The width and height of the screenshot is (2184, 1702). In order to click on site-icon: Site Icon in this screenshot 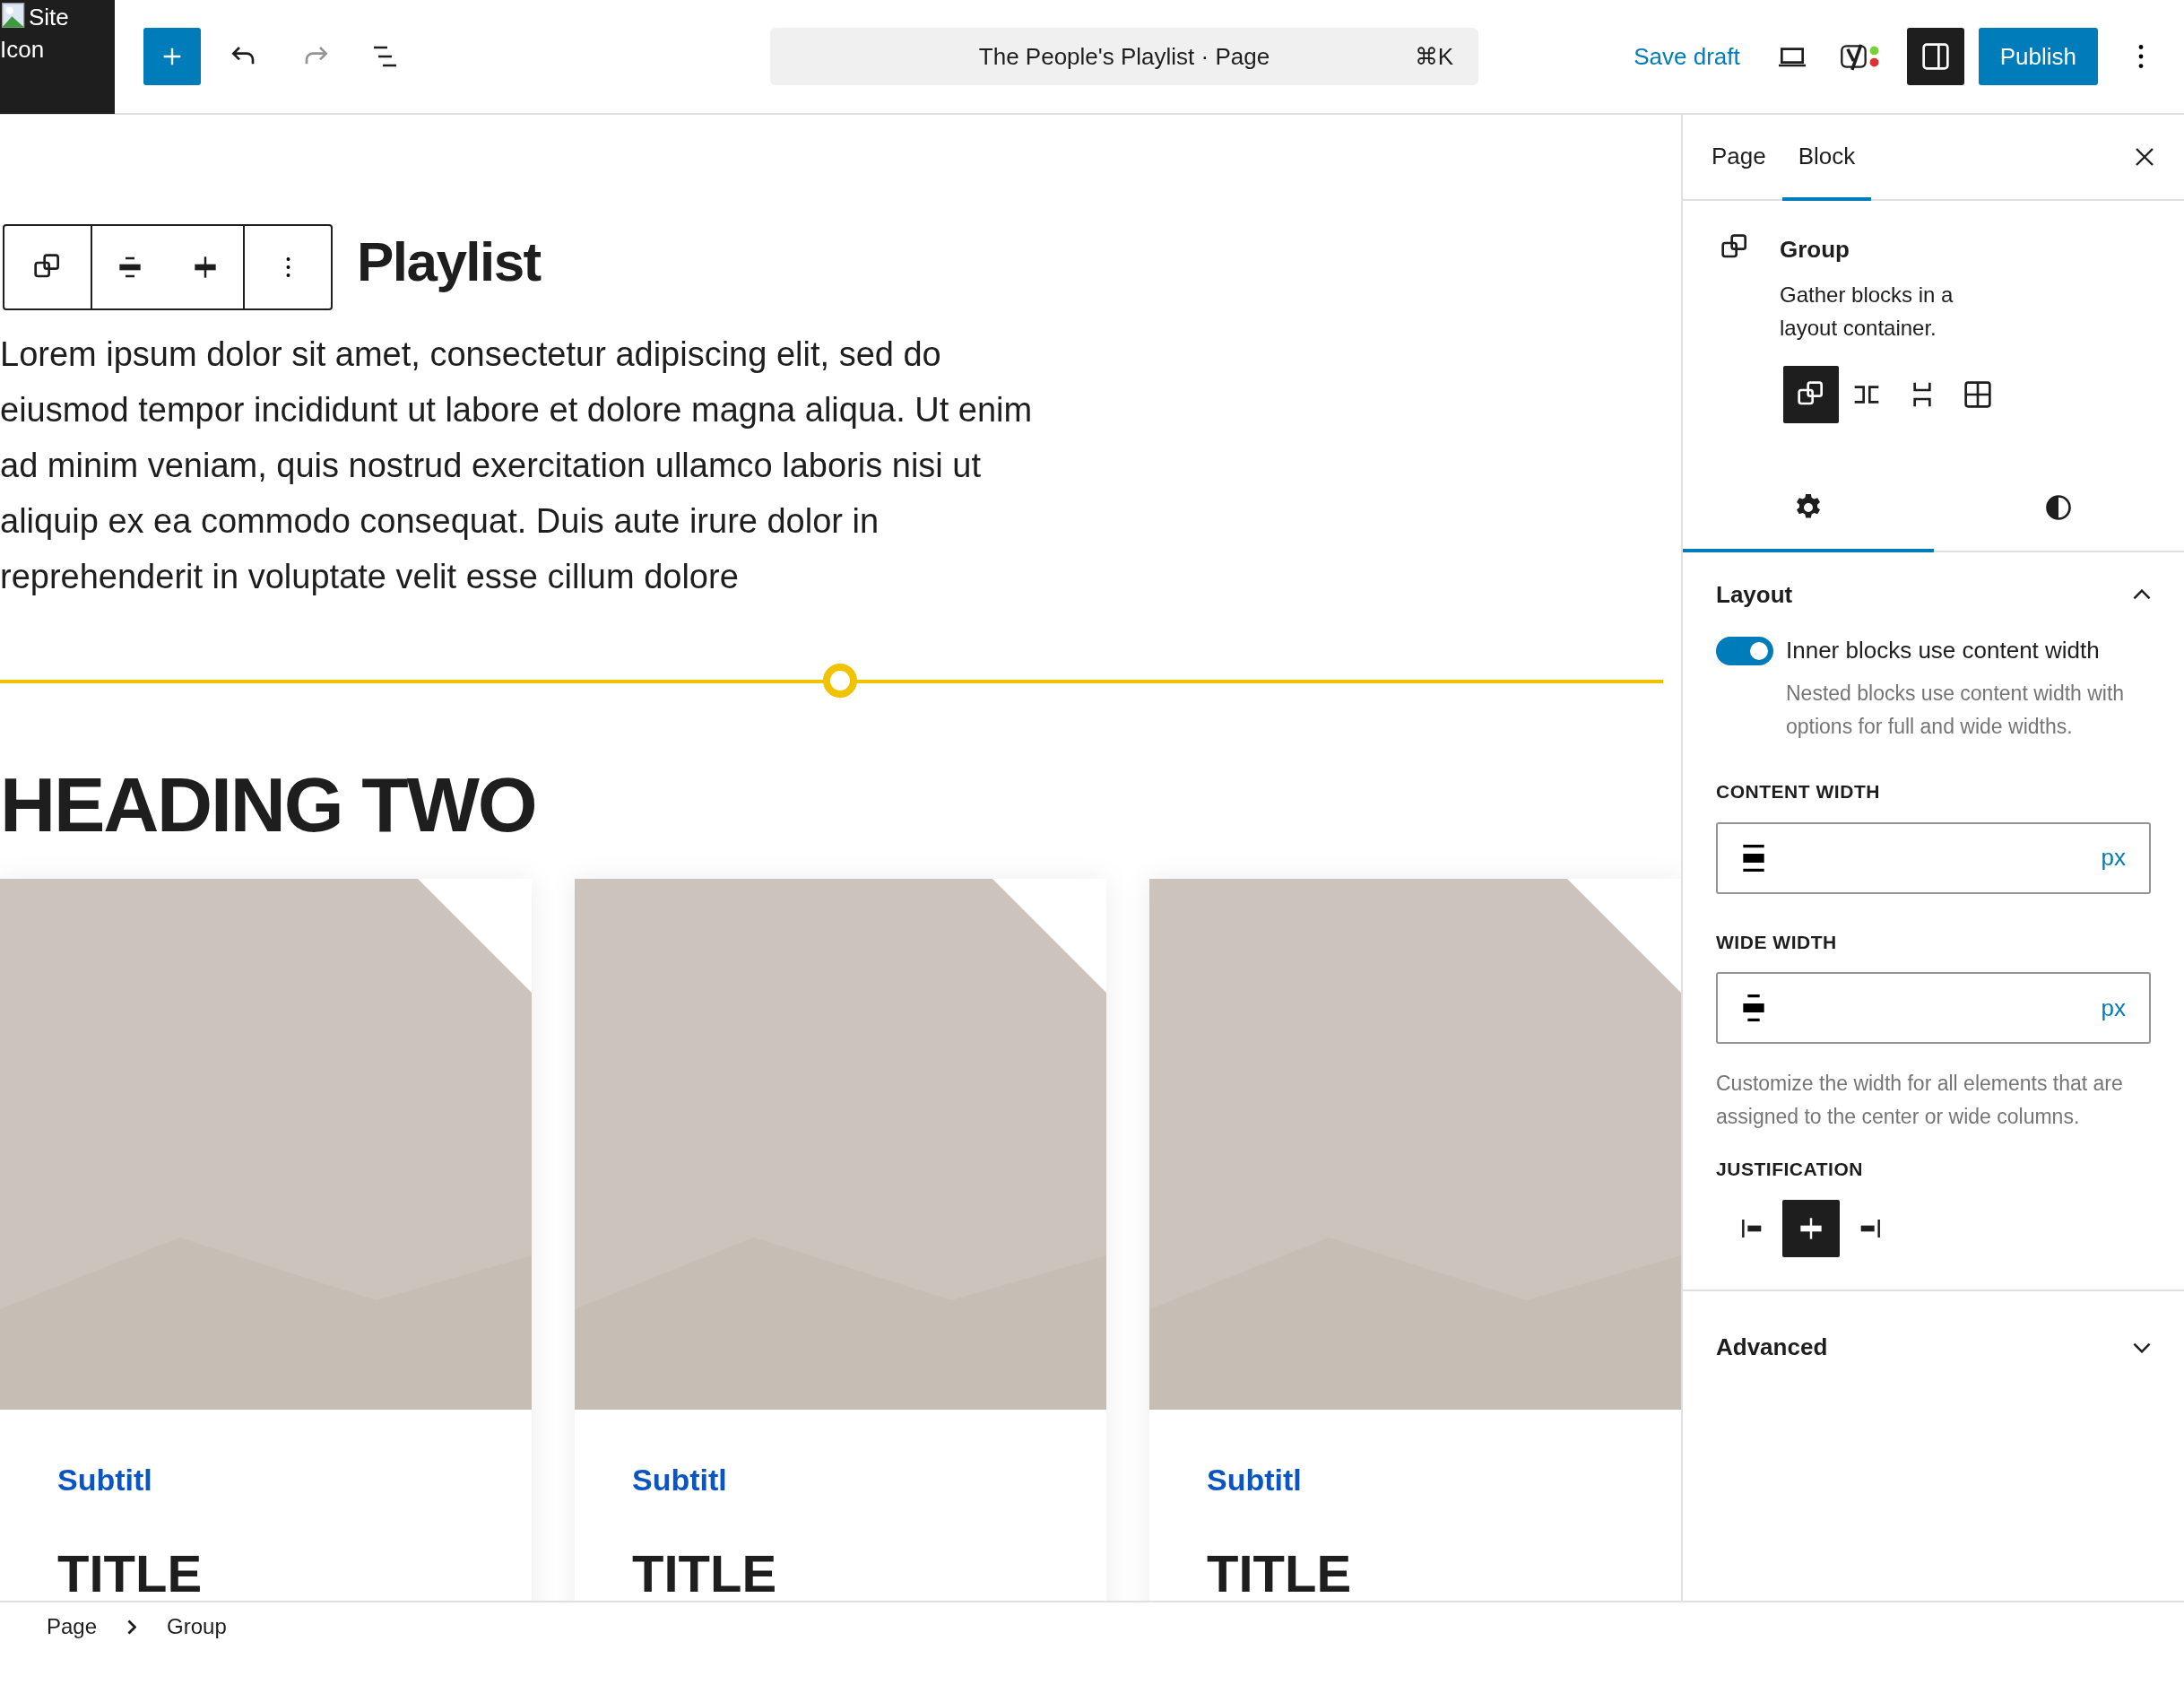, I will do `click(57, 57)`.